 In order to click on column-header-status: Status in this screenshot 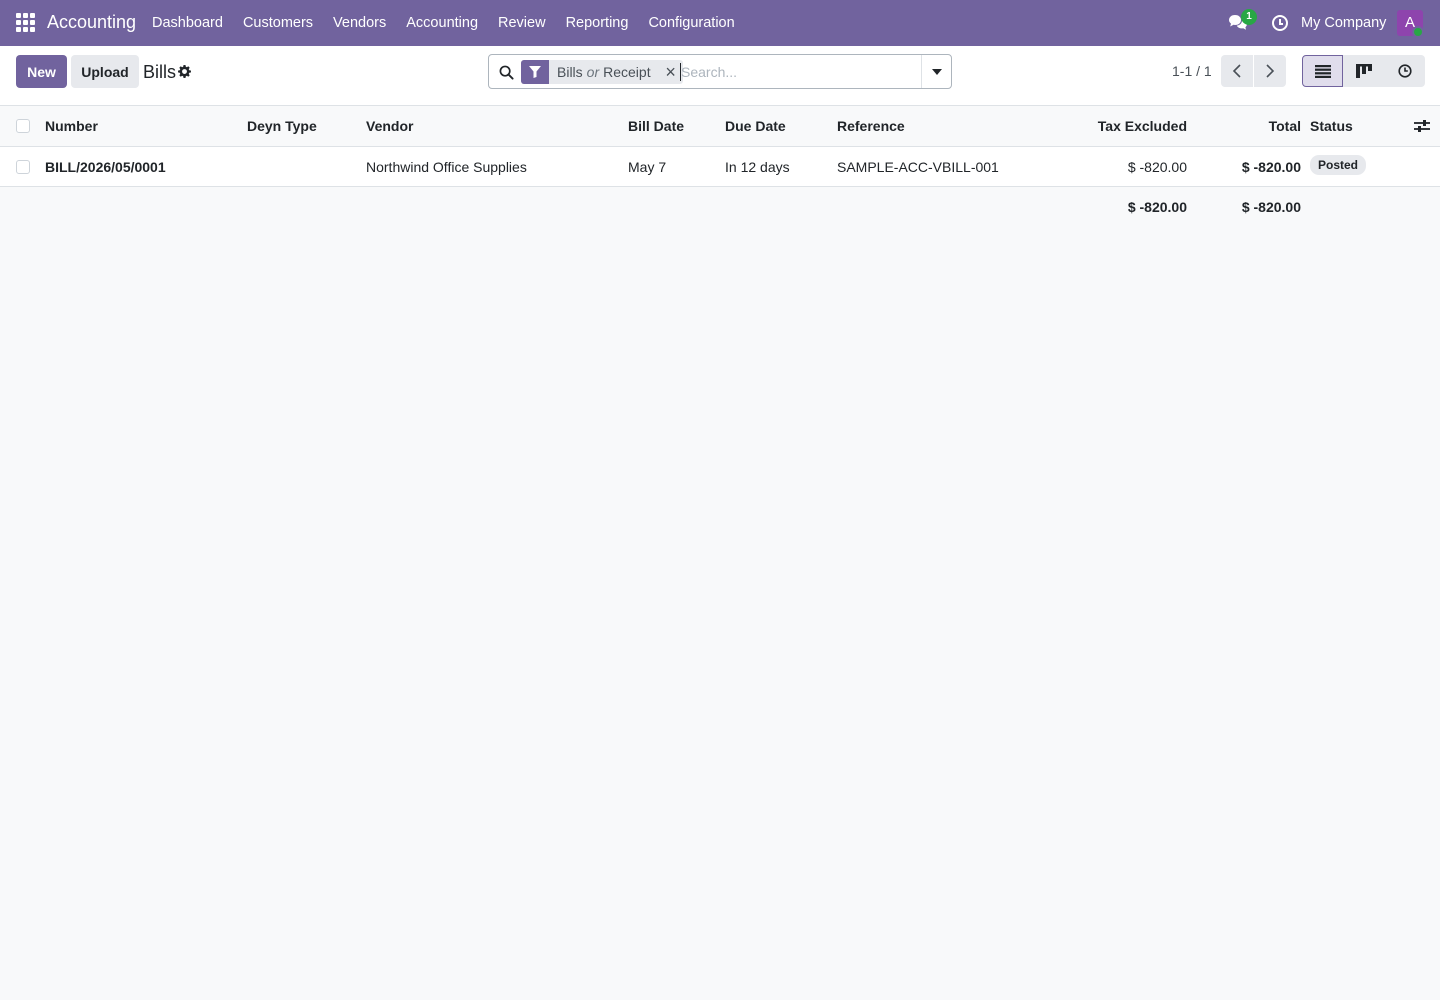, I will do `click(1331, 126)`.